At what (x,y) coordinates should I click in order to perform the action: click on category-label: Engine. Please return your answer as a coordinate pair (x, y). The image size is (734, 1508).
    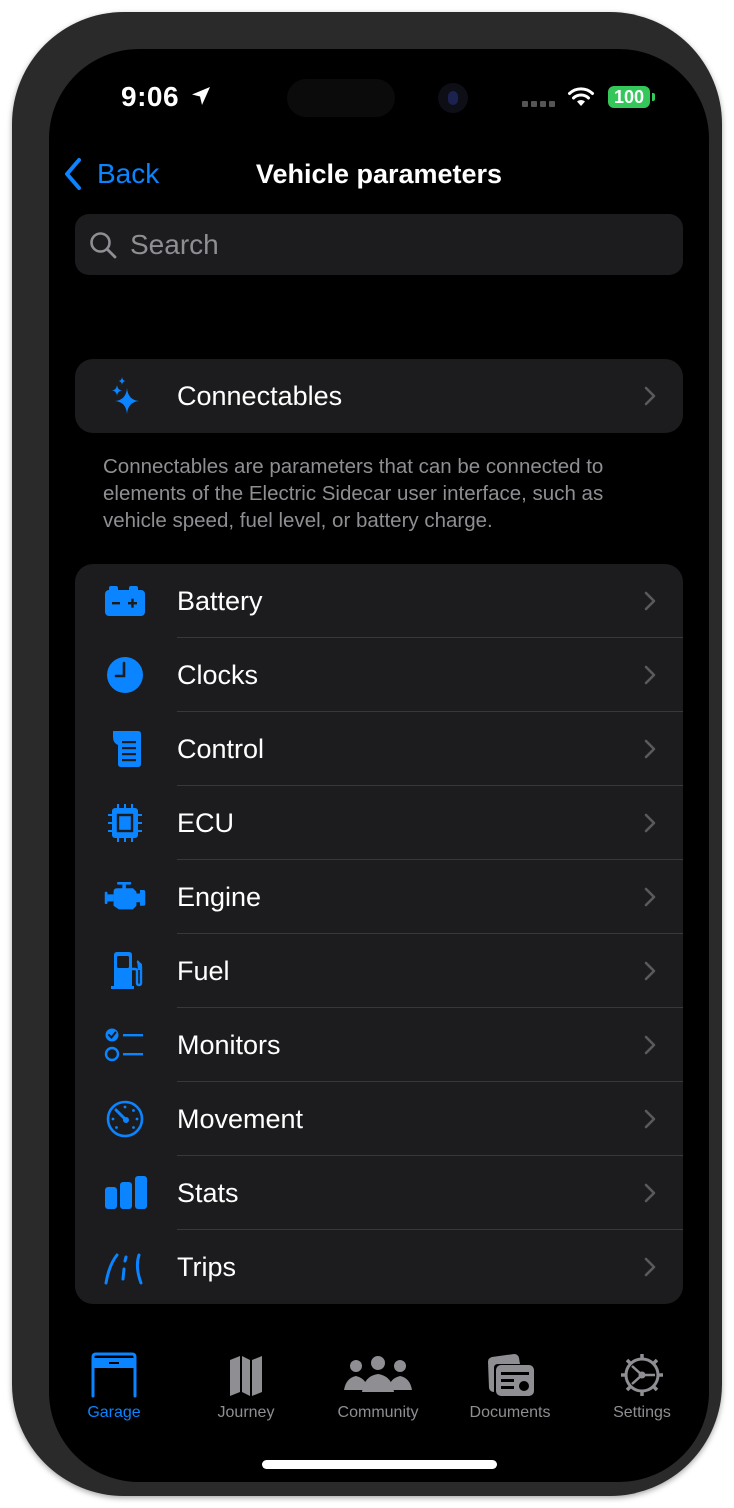
    Looking at the image, I should click on (219, 896).